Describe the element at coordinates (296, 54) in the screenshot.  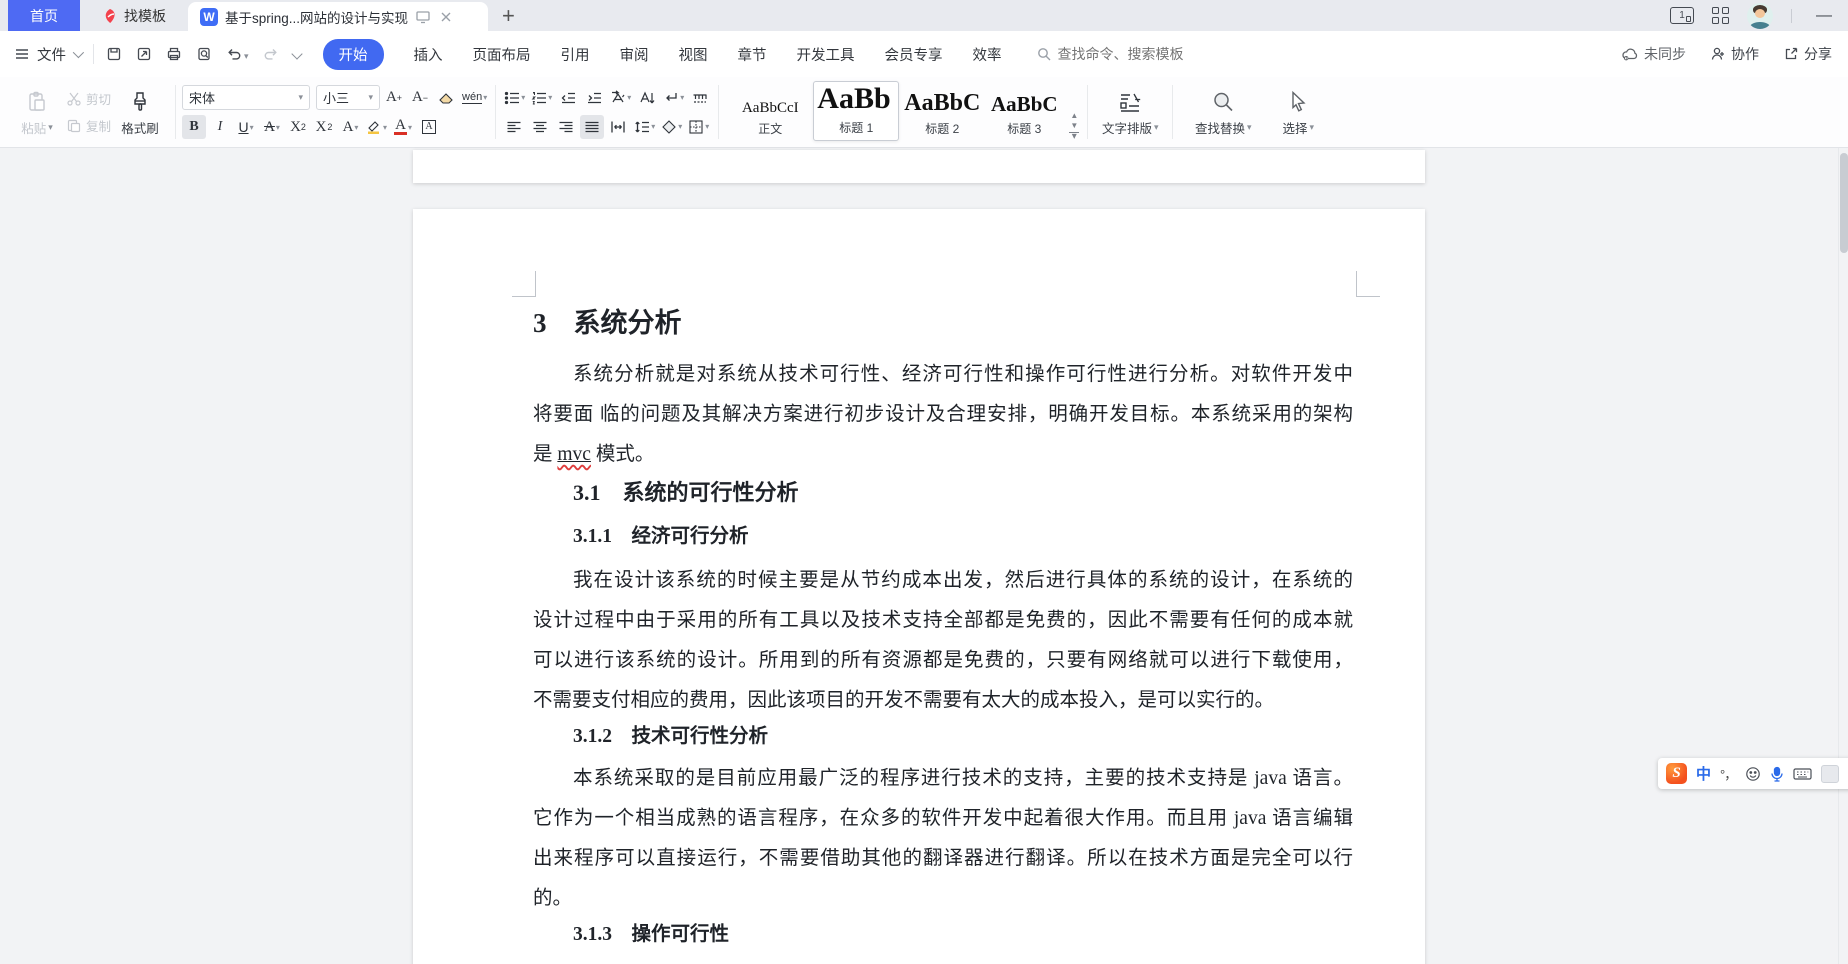
I see `more-commands-icon` at that location.